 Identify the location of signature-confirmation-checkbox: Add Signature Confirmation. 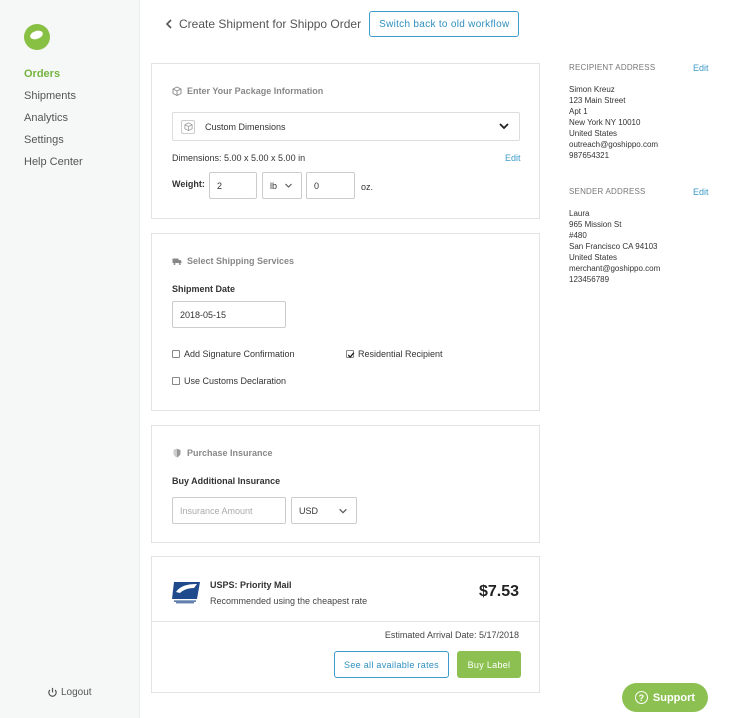
(233, 354).